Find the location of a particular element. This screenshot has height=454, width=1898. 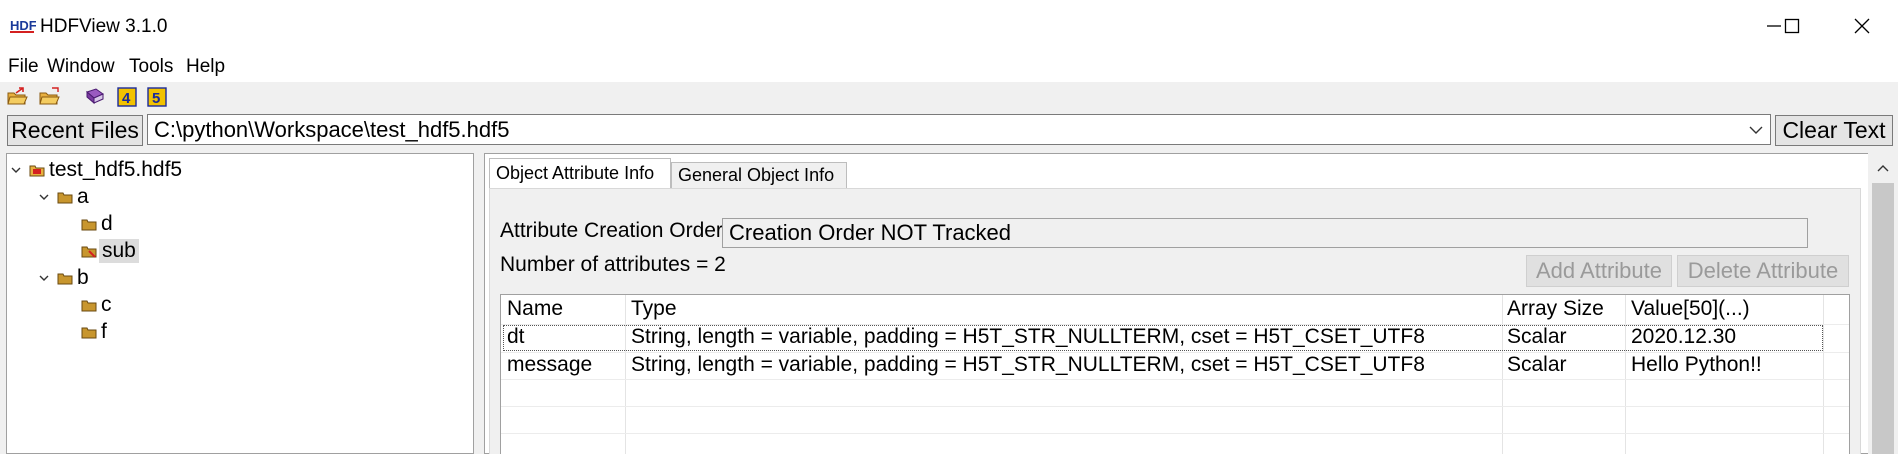

hdf4-badge-text: 4 is located at coordinates (126, 98).